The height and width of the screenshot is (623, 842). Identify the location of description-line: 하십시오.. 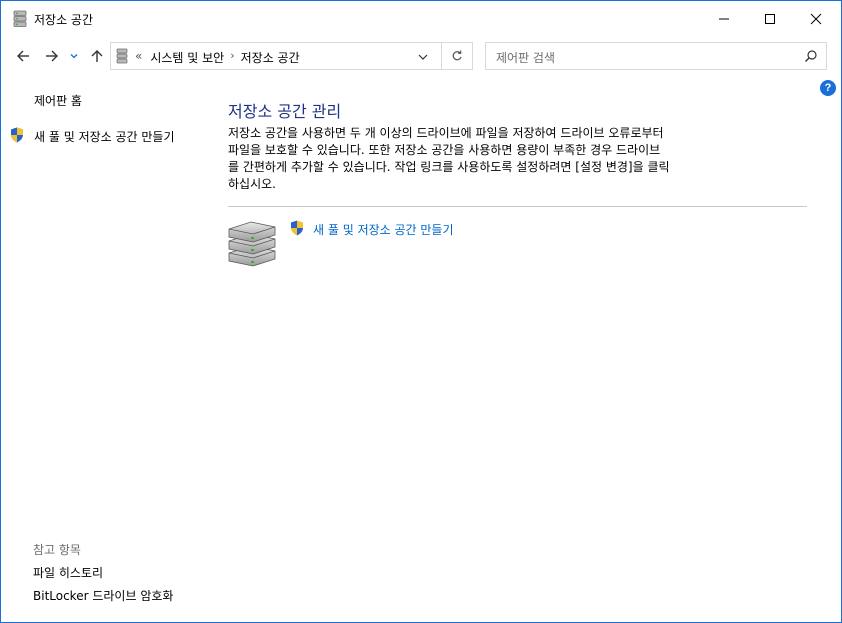
(252, 184).